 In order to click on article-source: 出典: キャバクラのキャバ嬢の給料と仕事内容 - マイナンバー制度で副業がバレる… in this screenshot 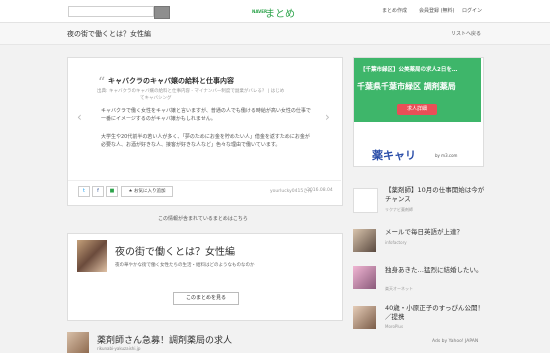, I will do `click(190, 91)`.